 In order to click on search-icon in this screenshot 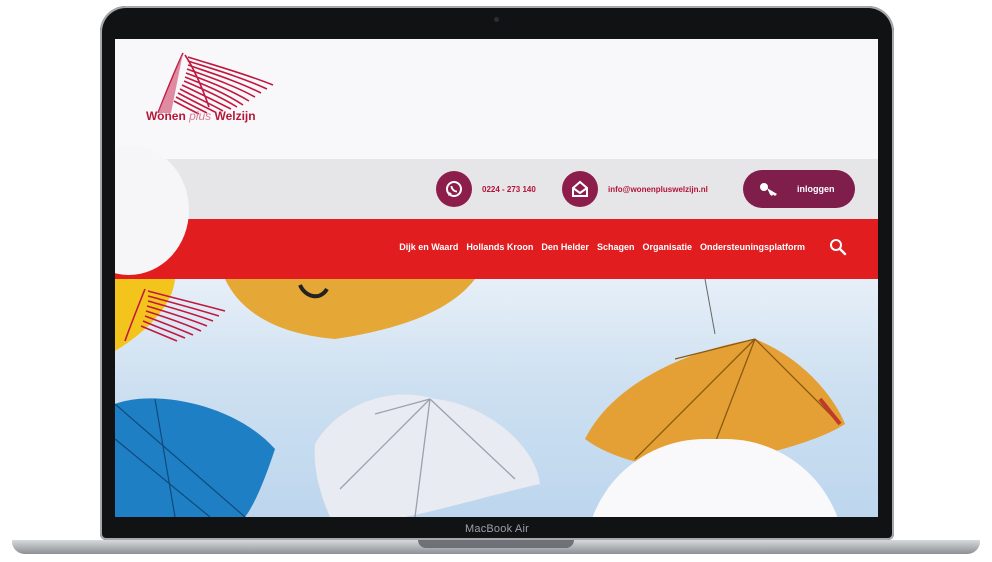, I will do `click(838, 247)`.